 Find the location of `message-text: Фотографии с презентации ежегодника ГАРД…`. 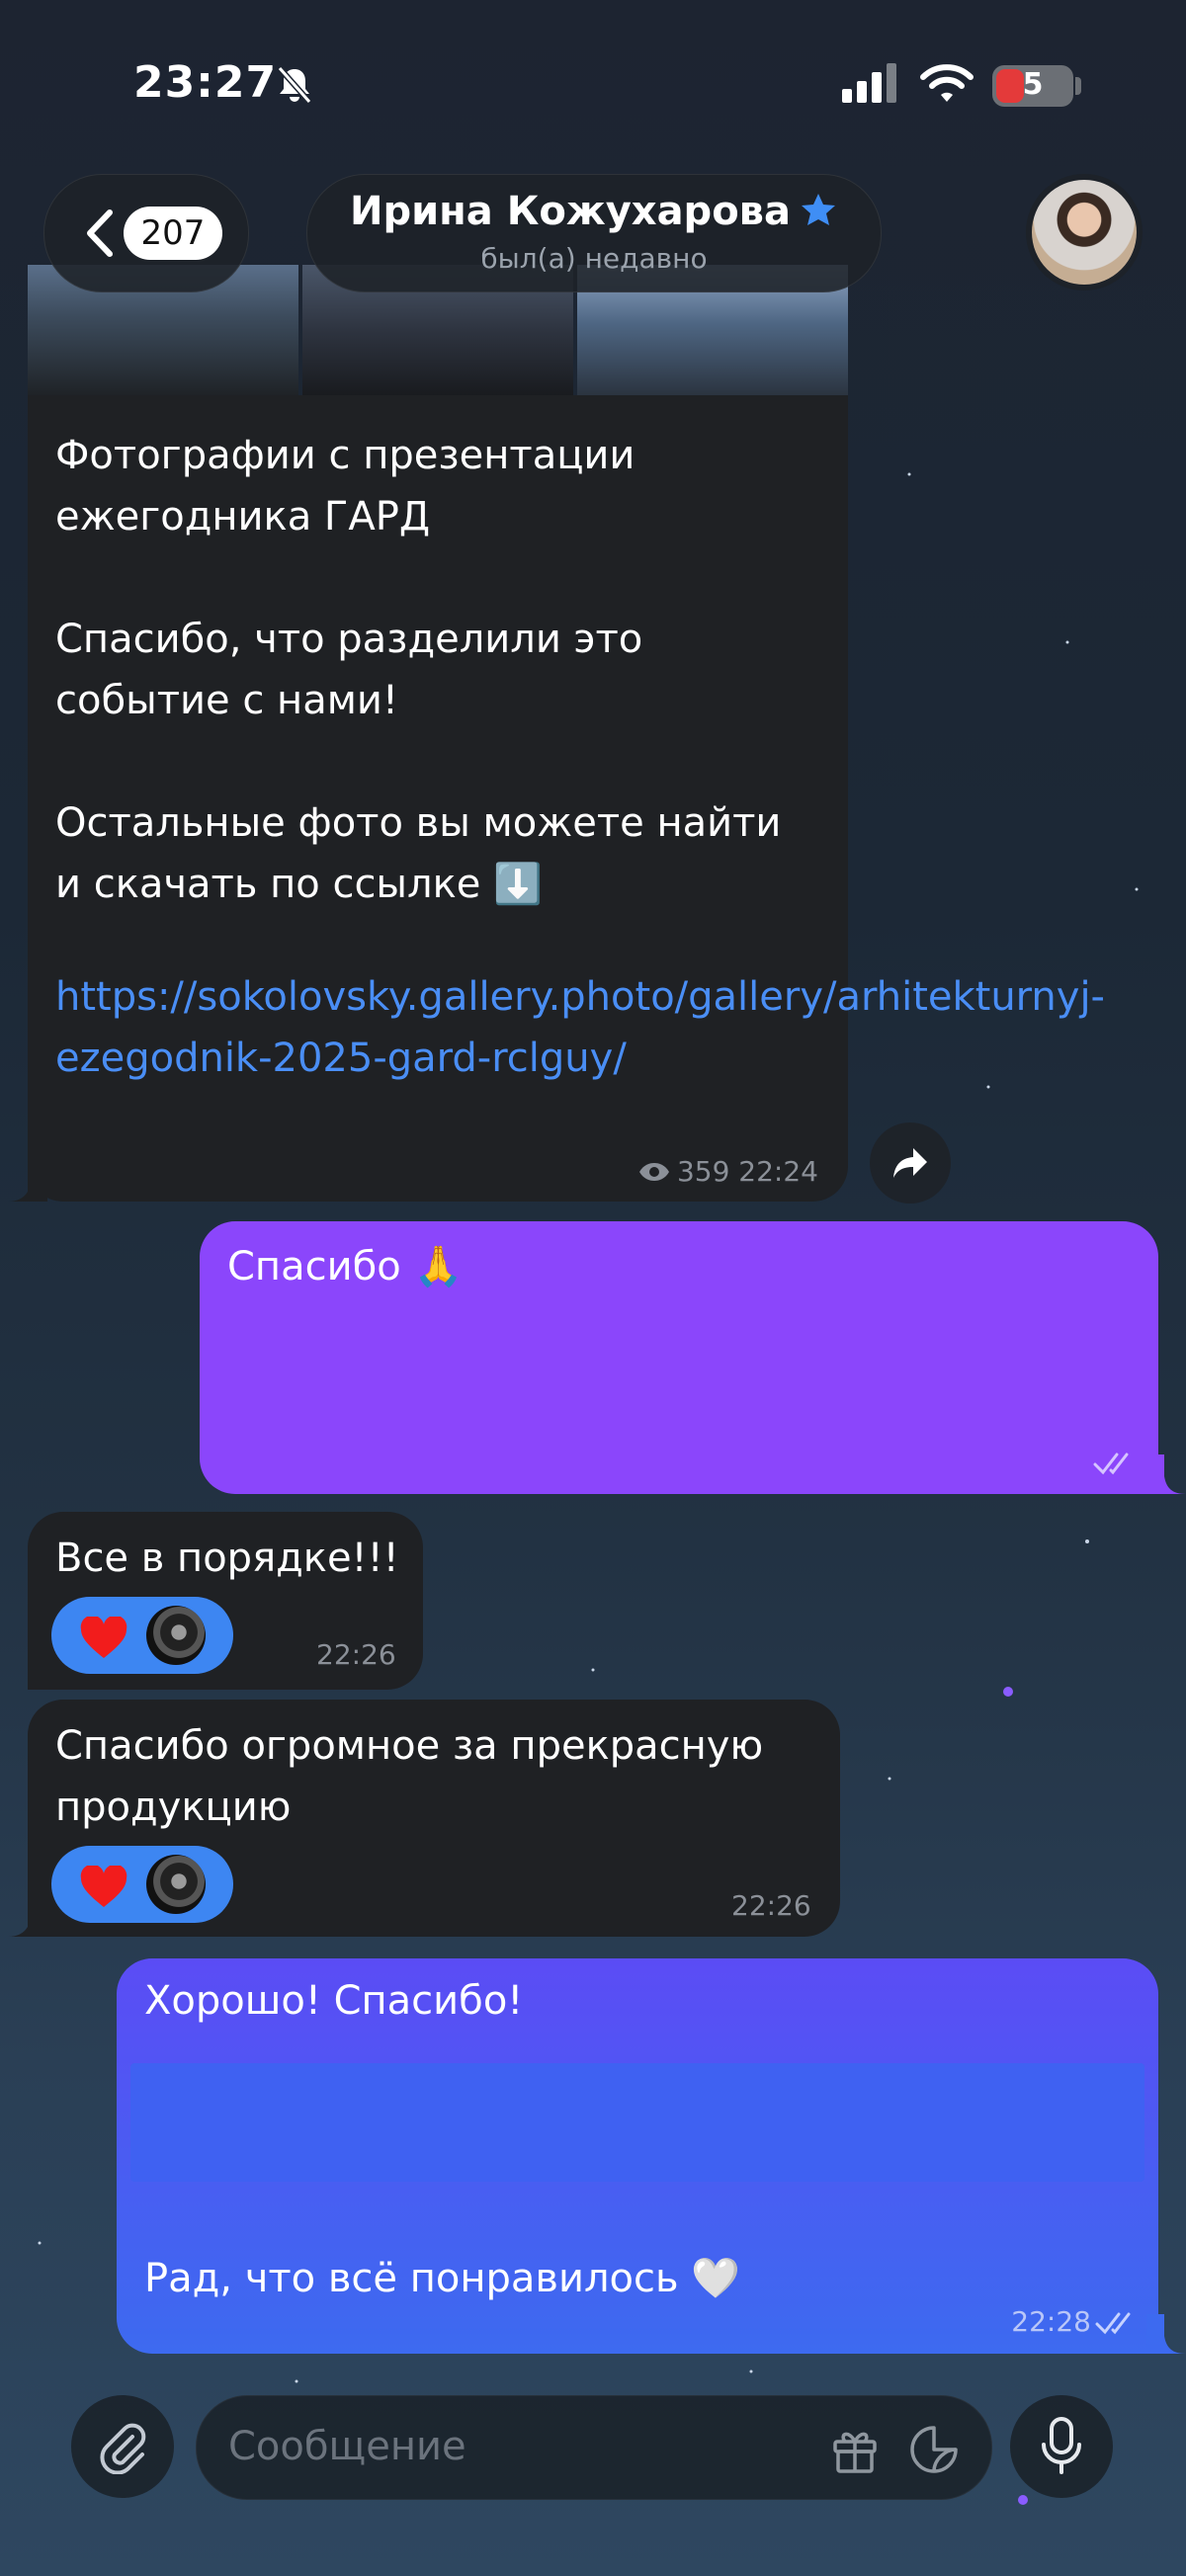

message-text: Фотографии с презентации ежегодника ГАРД… is located at coordinates (418, 670).